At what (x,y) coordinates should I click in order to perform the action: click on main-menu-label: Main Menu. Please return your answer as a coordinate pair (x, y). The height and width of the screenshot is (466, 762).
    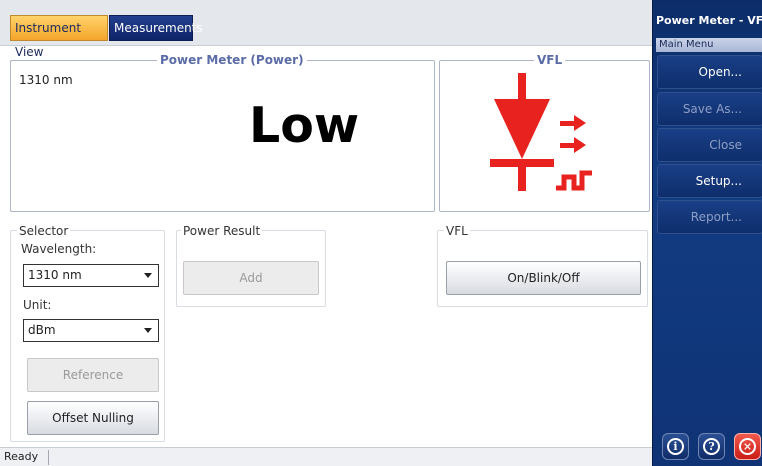
    Looking at the image, I should click on (709, 45).